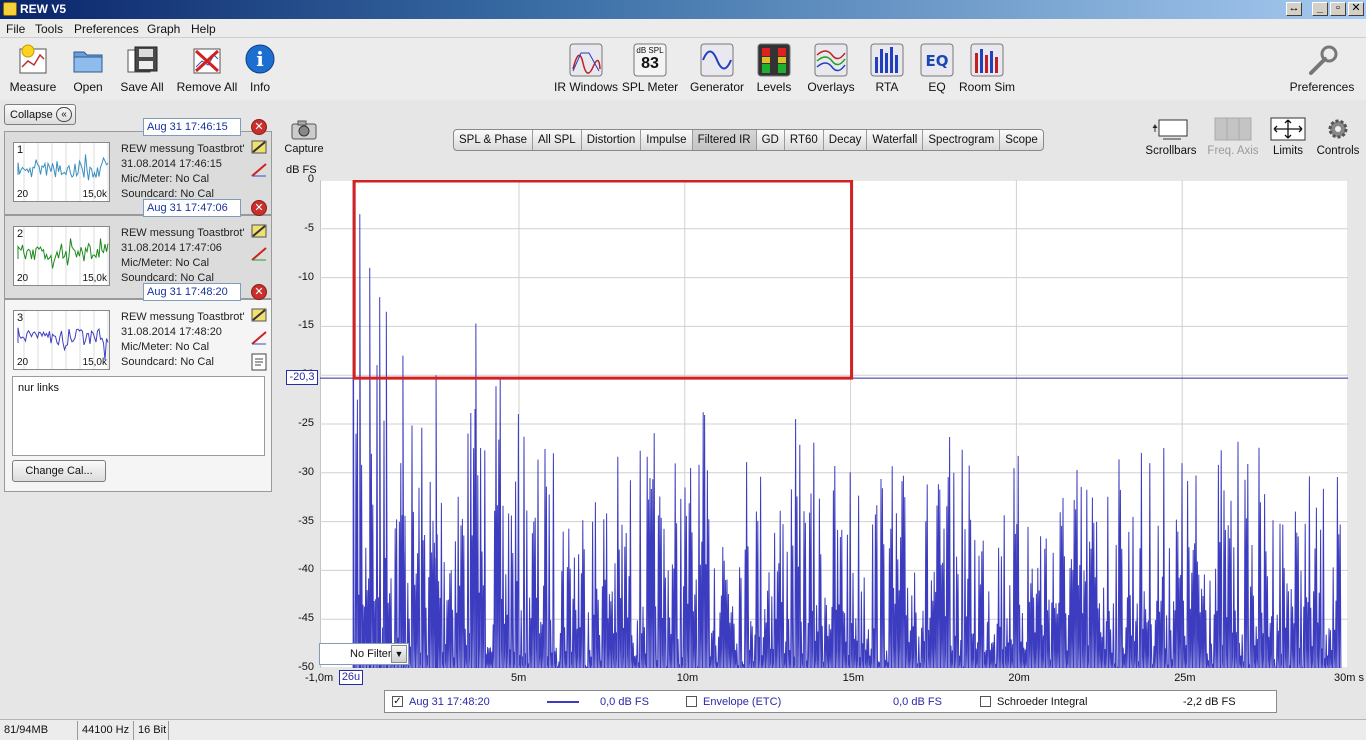  Describe the element at coordinates (171, 248) in the screenshot. I see `measurement-timestamp-2: 31.08.2014 17:47:06` at that location.